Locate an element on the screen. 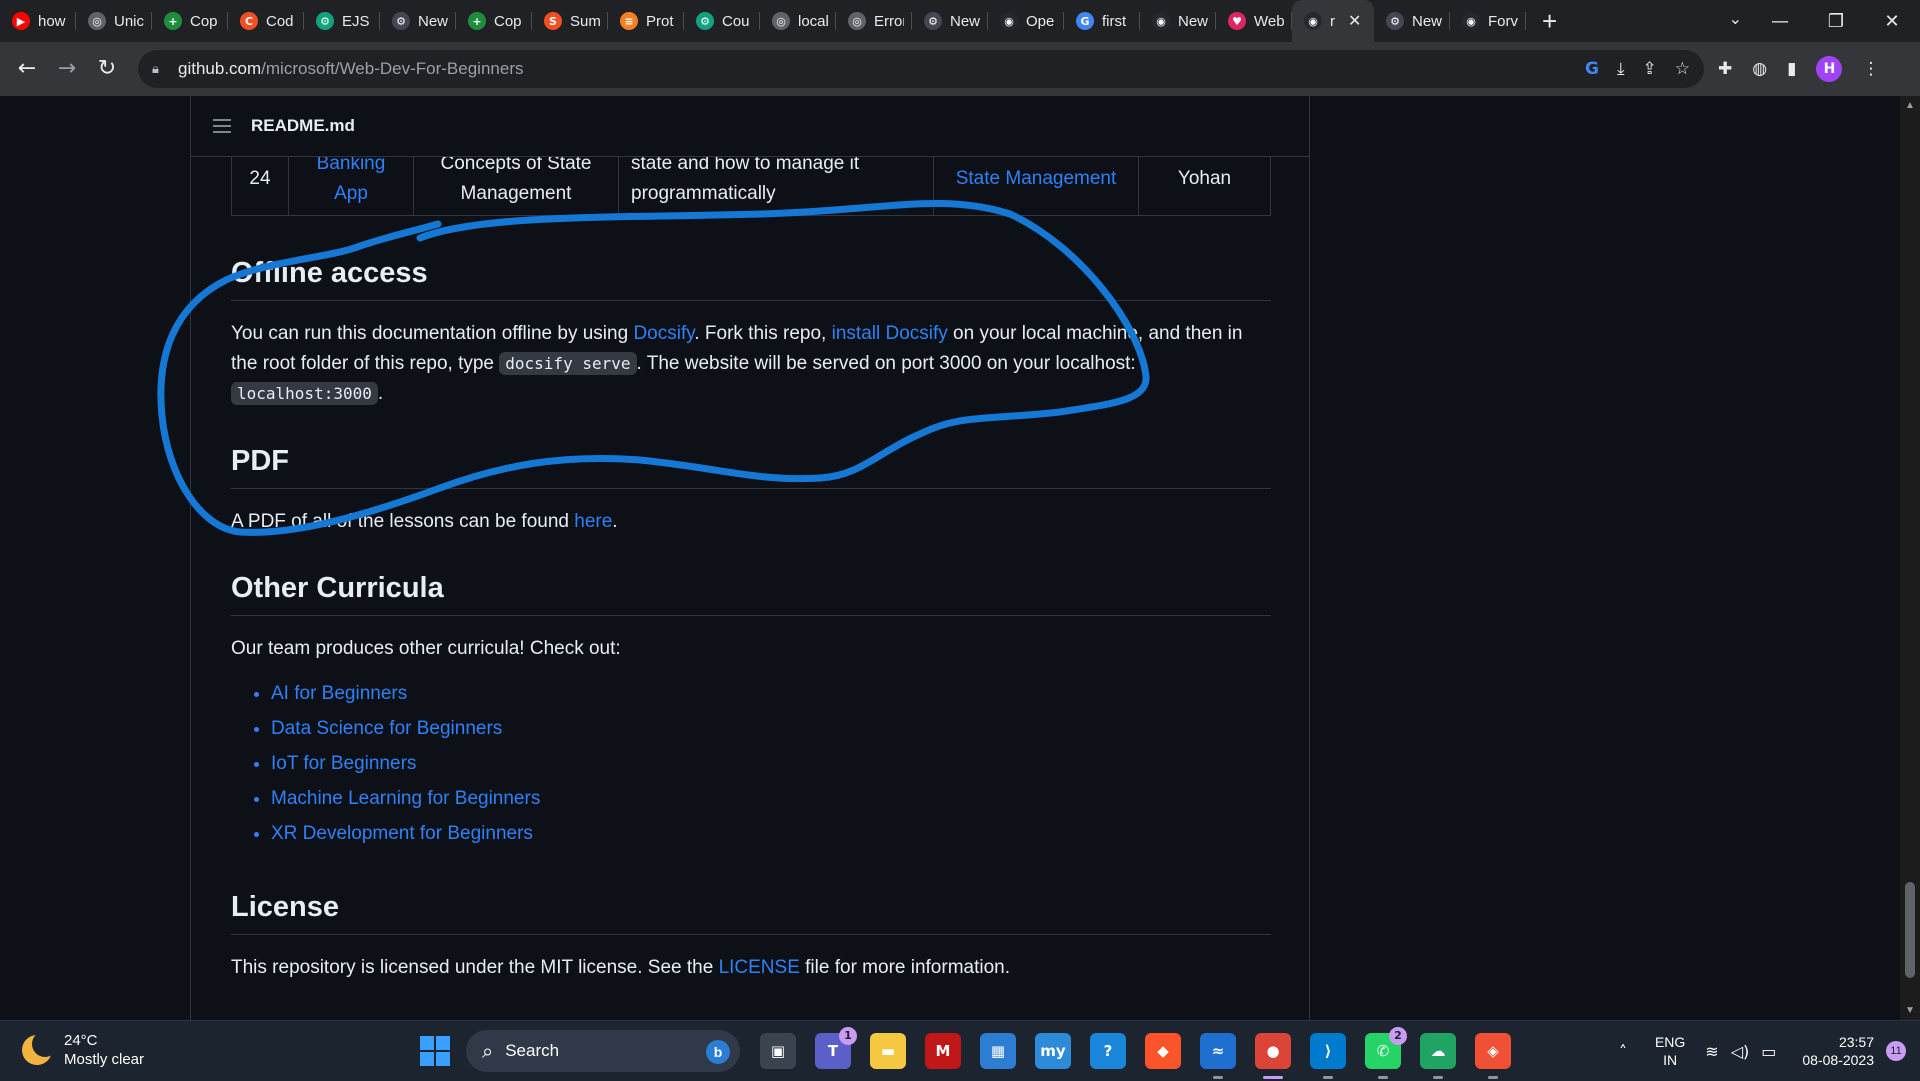  side-panel-icon: ▮ is located at coordinates (1791, 69).